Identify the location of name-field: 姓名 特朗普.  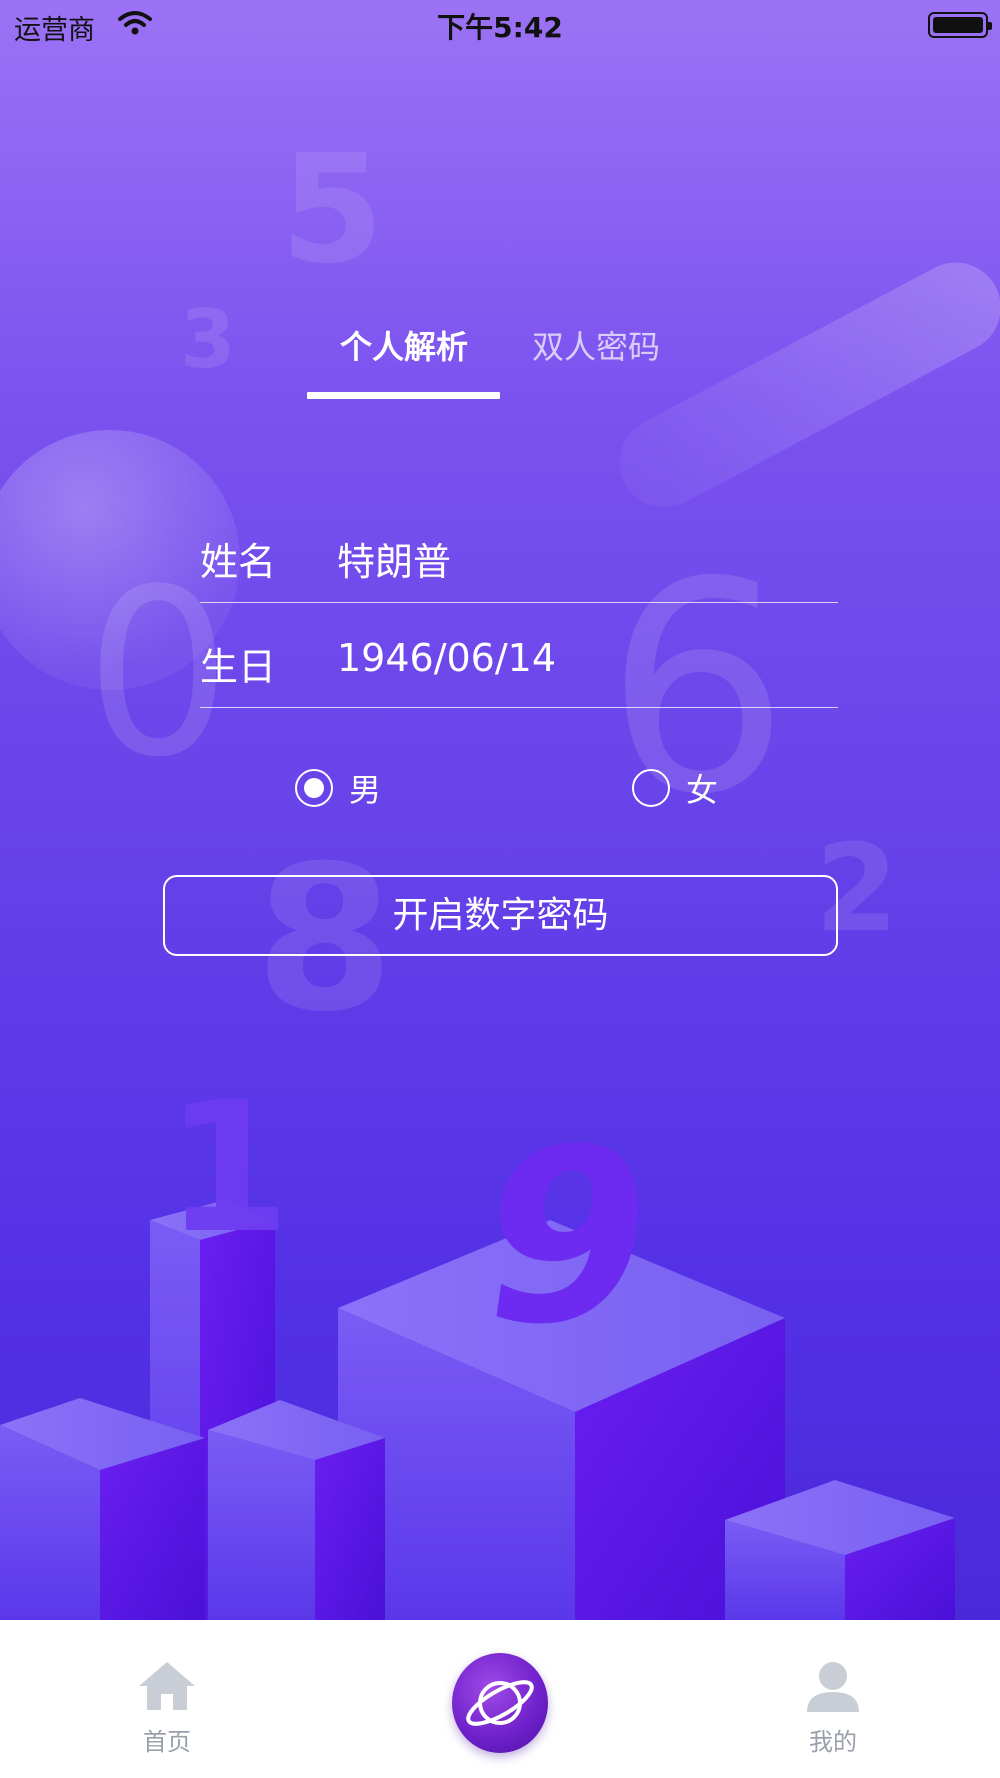
(519, 553).